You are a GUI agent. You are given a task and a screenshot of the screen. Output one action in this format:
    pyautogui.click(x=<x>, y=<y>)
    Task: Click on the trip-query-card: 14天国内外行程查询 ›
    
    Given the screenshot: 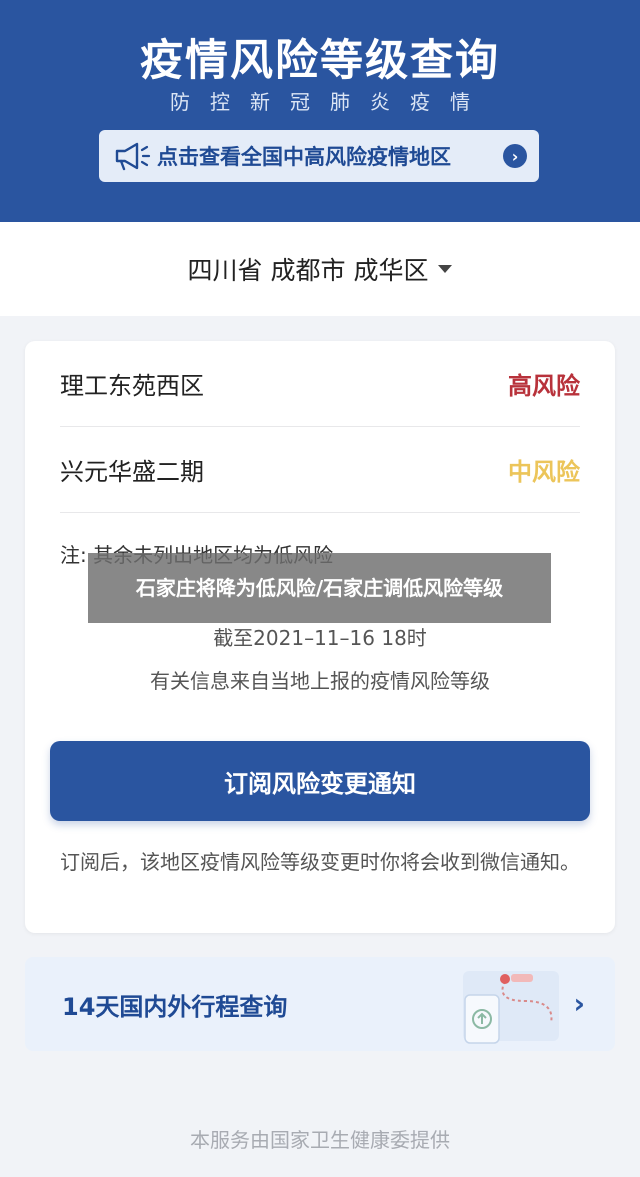 What is the action you would take?
    pyautogui.click(x=320, y=1004)
    